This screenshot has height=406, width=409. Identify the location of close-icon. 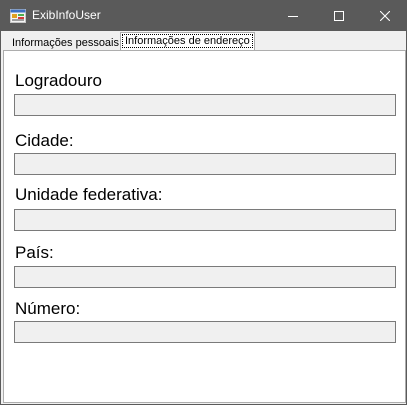
(385, 15).